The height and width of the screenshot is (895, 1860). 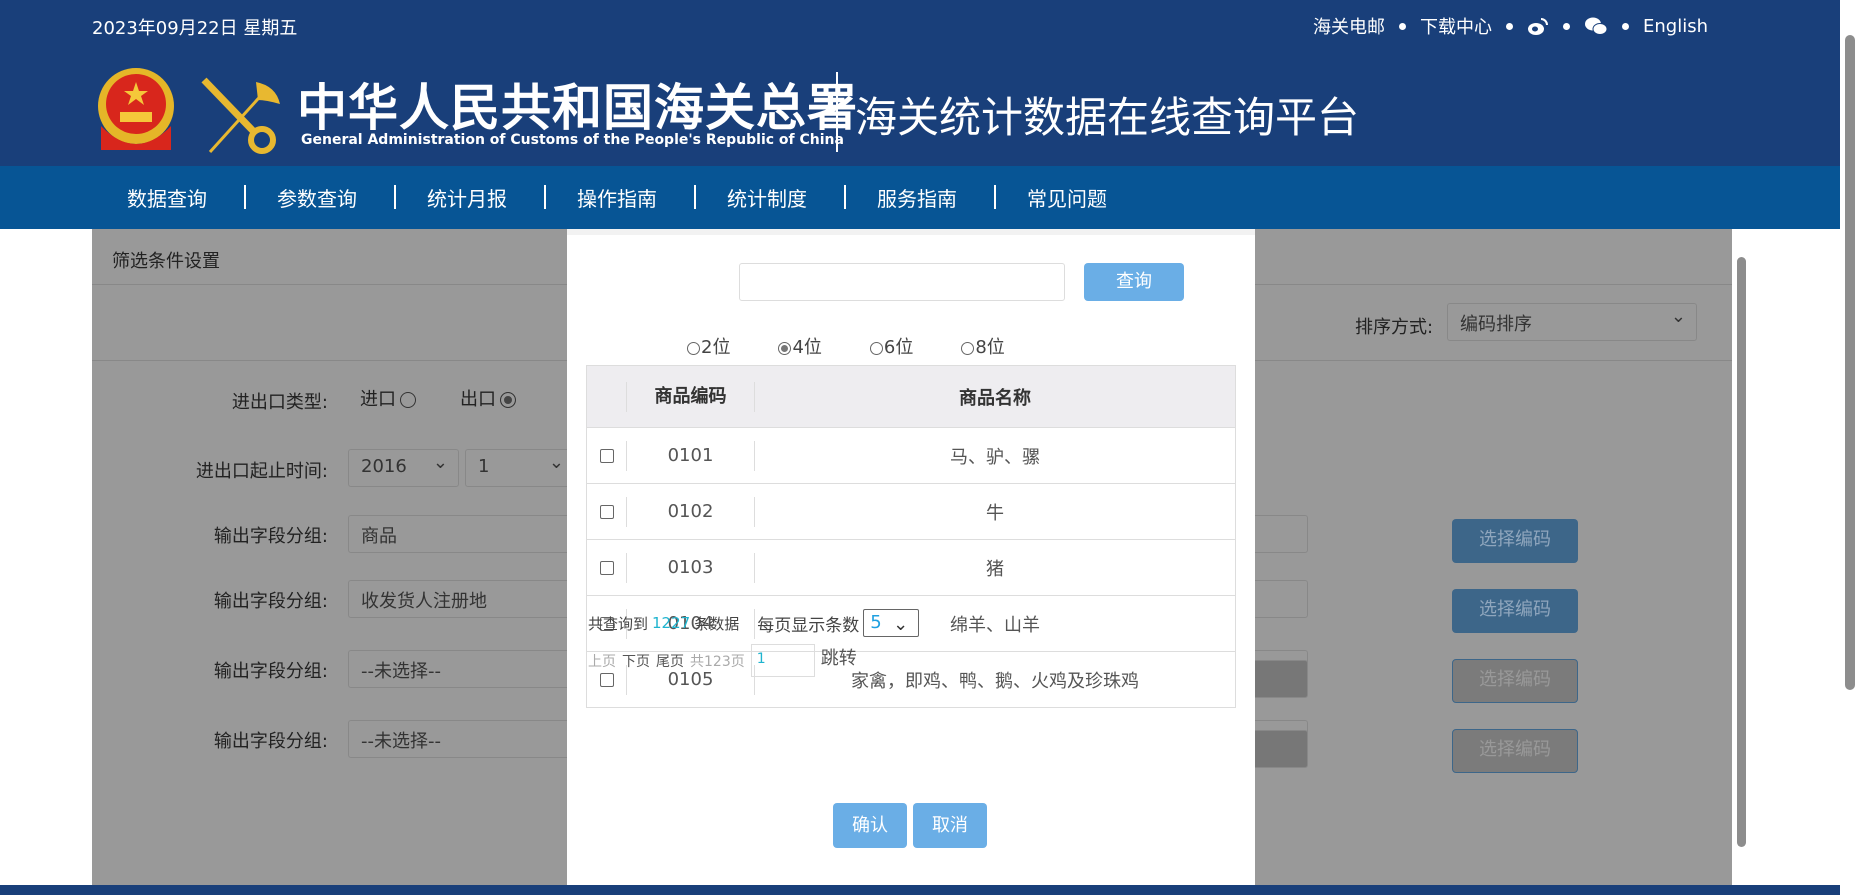 I want to click on nav-service-guide: 服务指南, so click(x=952, y=197).